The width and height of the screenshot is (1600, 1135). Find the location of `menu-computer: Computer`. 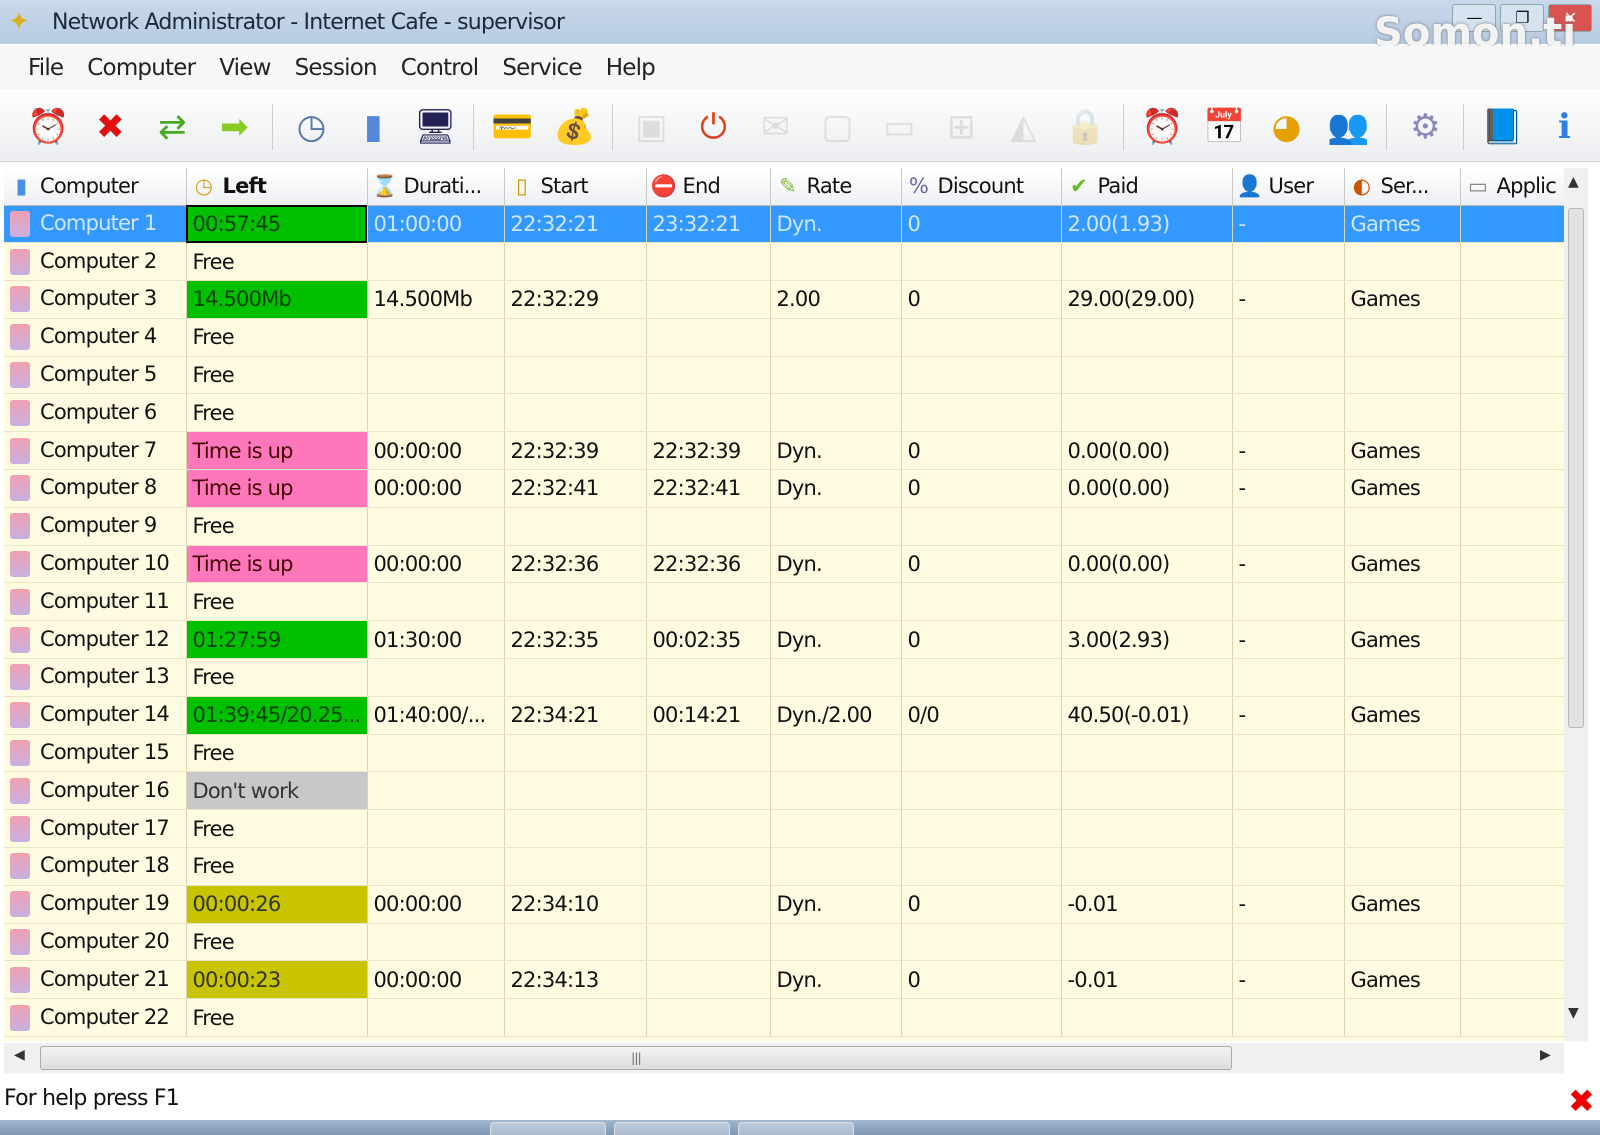

menu-computer: Computer is located at coordinates (141, 68).